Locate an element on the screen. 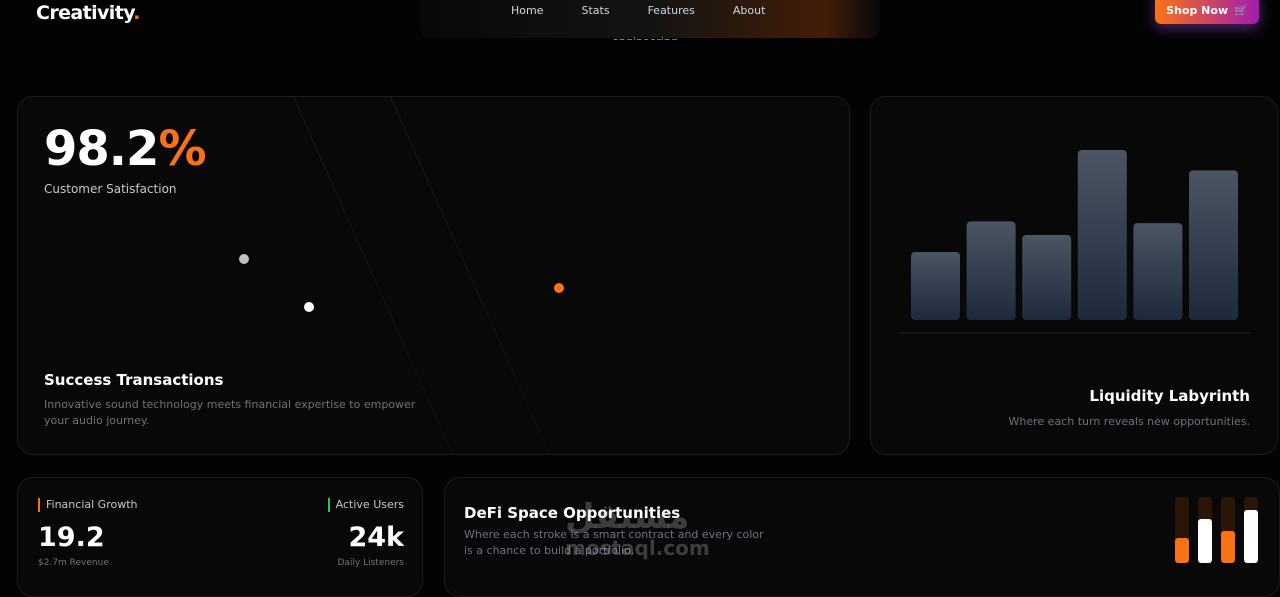 The width and height of the screenshot is (1280, 597). hero-subtitle-fragment: engineering. is located at coordinates (646, 34).